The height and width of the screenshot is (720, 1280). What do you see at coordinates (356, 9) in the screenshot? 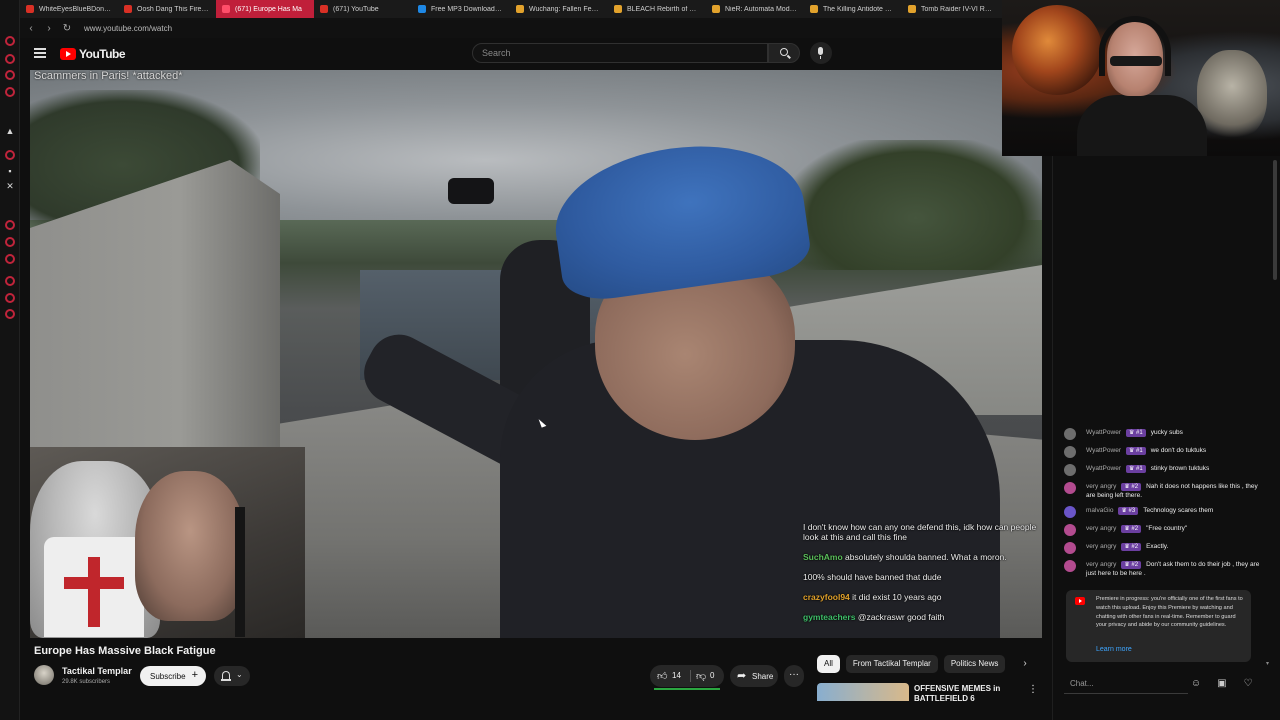
I see `tab-label: (671) YouTube` at bounding box center [356, 9].